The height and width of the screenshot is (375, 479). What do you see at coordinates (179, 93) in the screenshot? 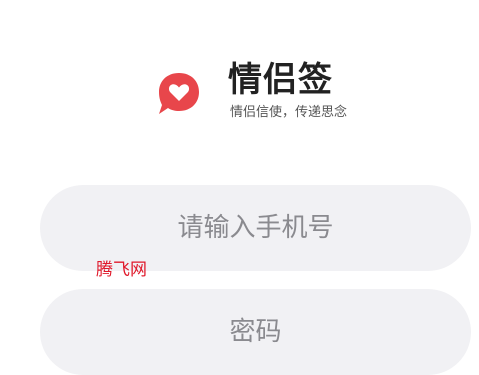
I see `heart-chat-bubble-icon` at bounding box center [179, 93].